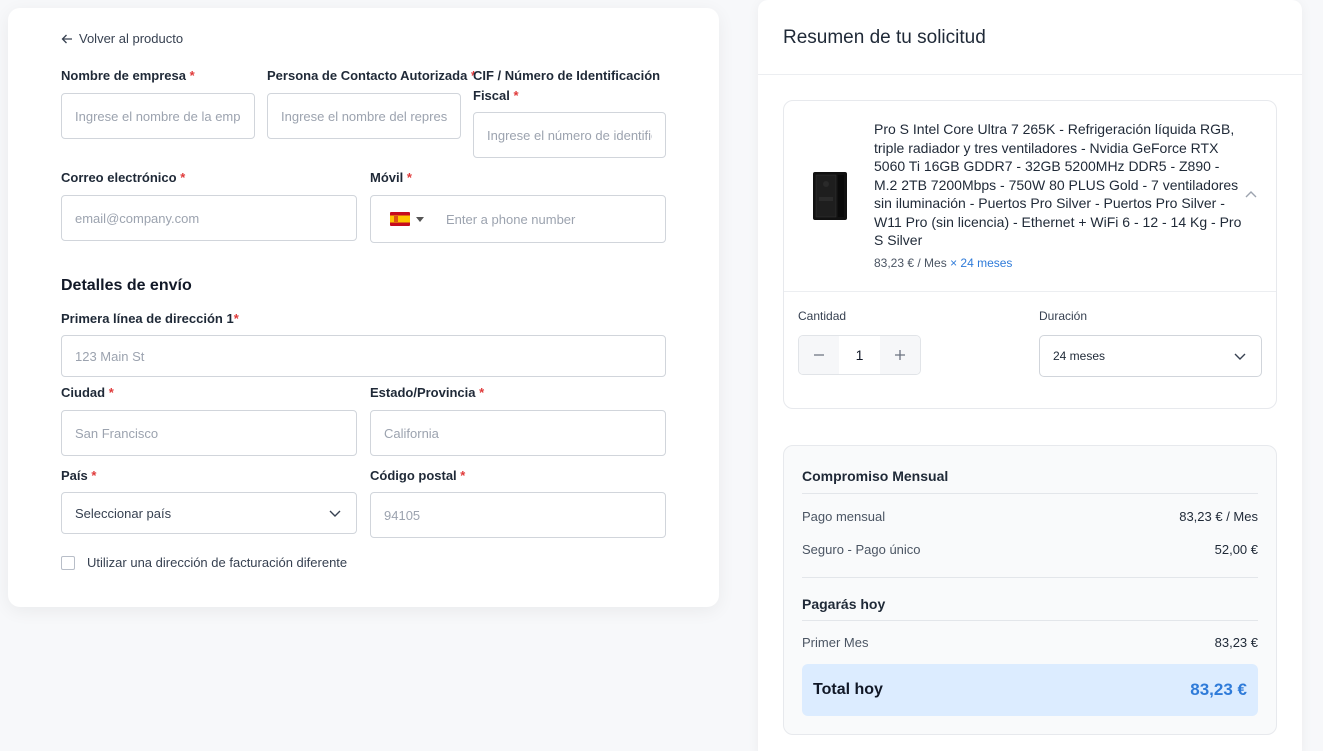 The width and height of the screenshot is (1323, 751). I want to click on increase-quantity-button, so click(900, 355).